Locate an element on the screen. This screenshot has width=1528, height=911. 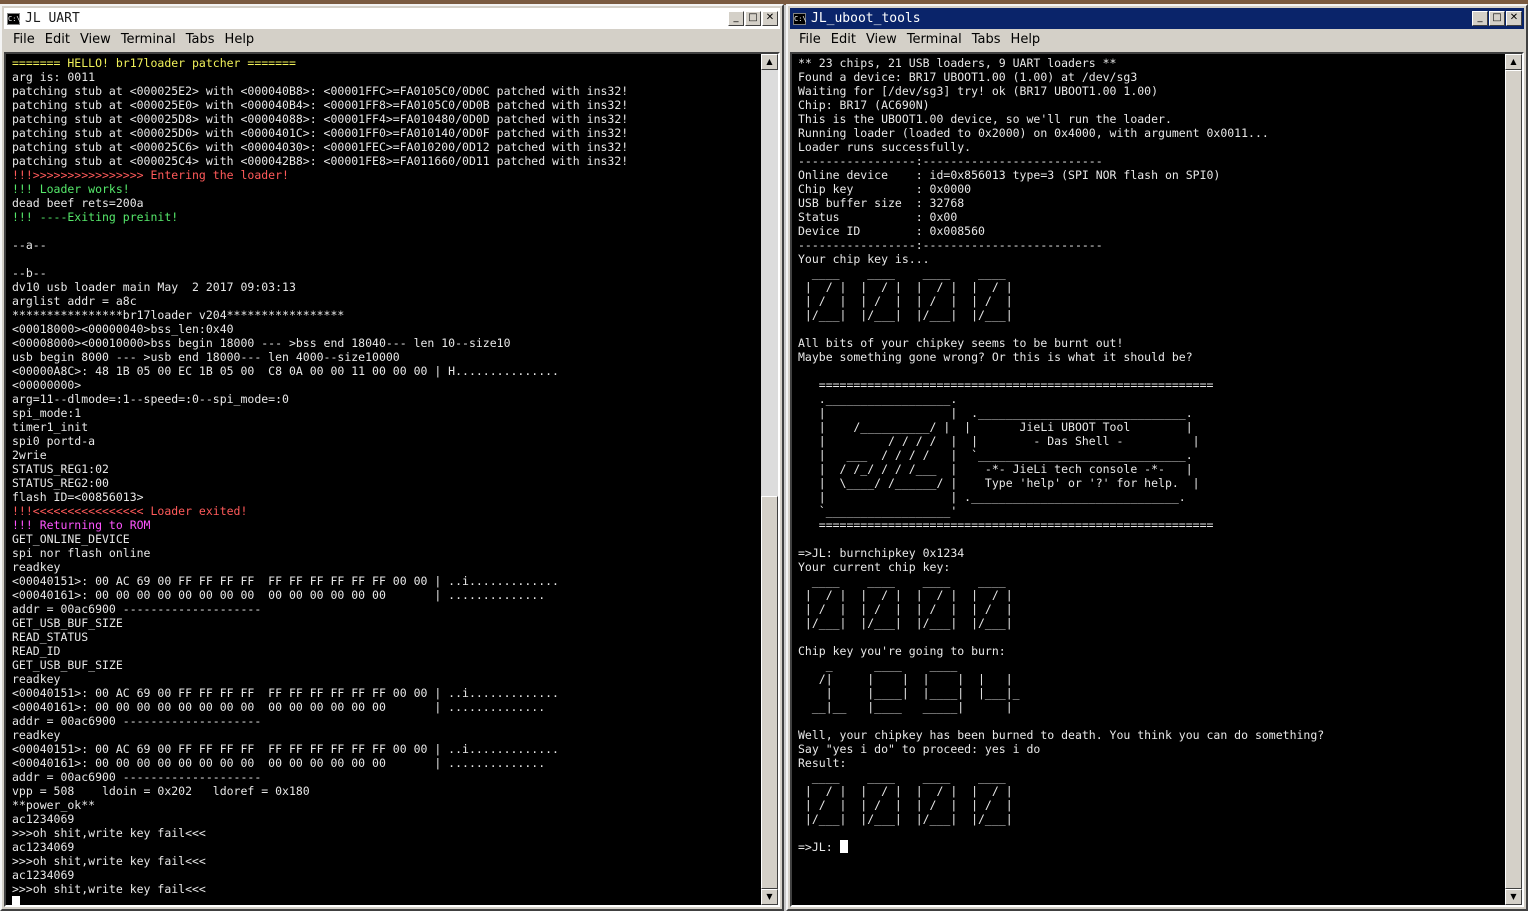
terminal-line: !!! ----Exiting preinit! is located at coordinates (95, 217).